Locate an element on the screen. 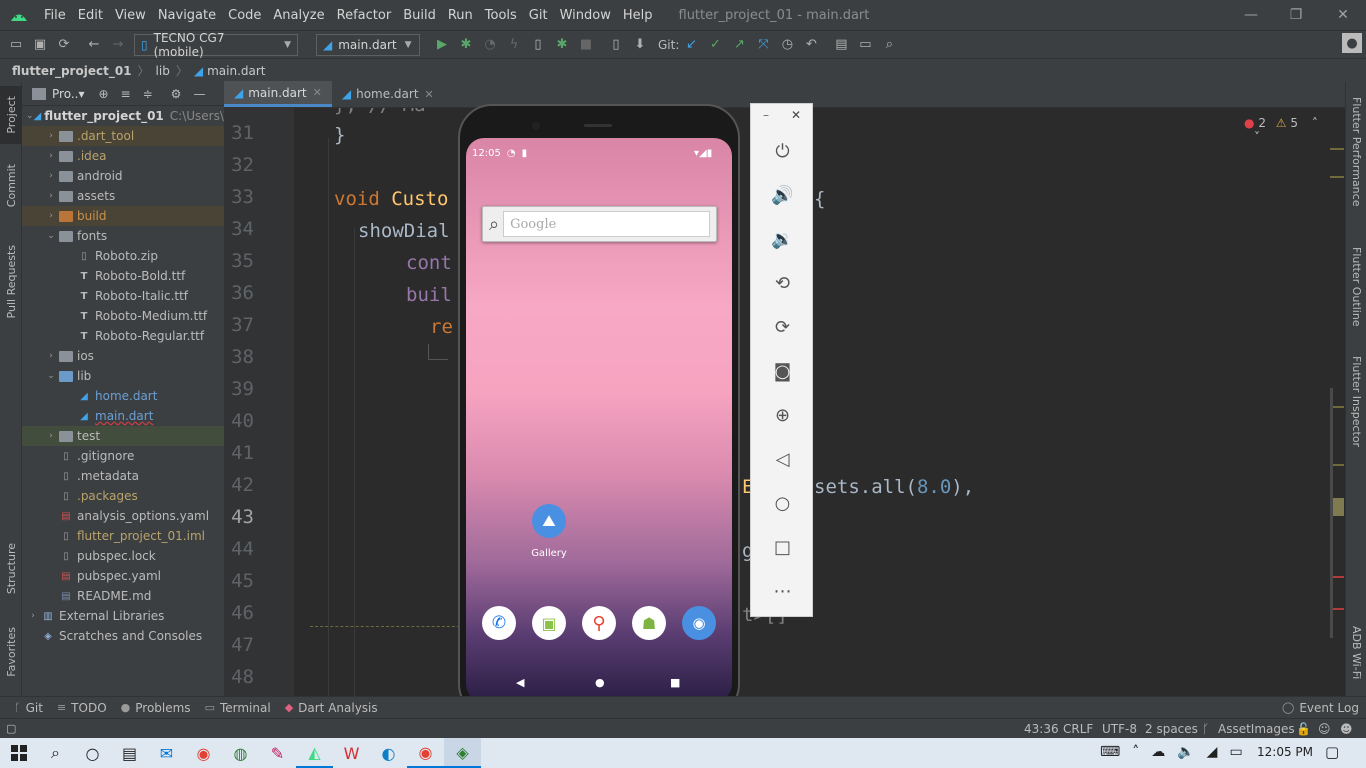  rollback-icon: ↶ is located at coordinates (811, 45).